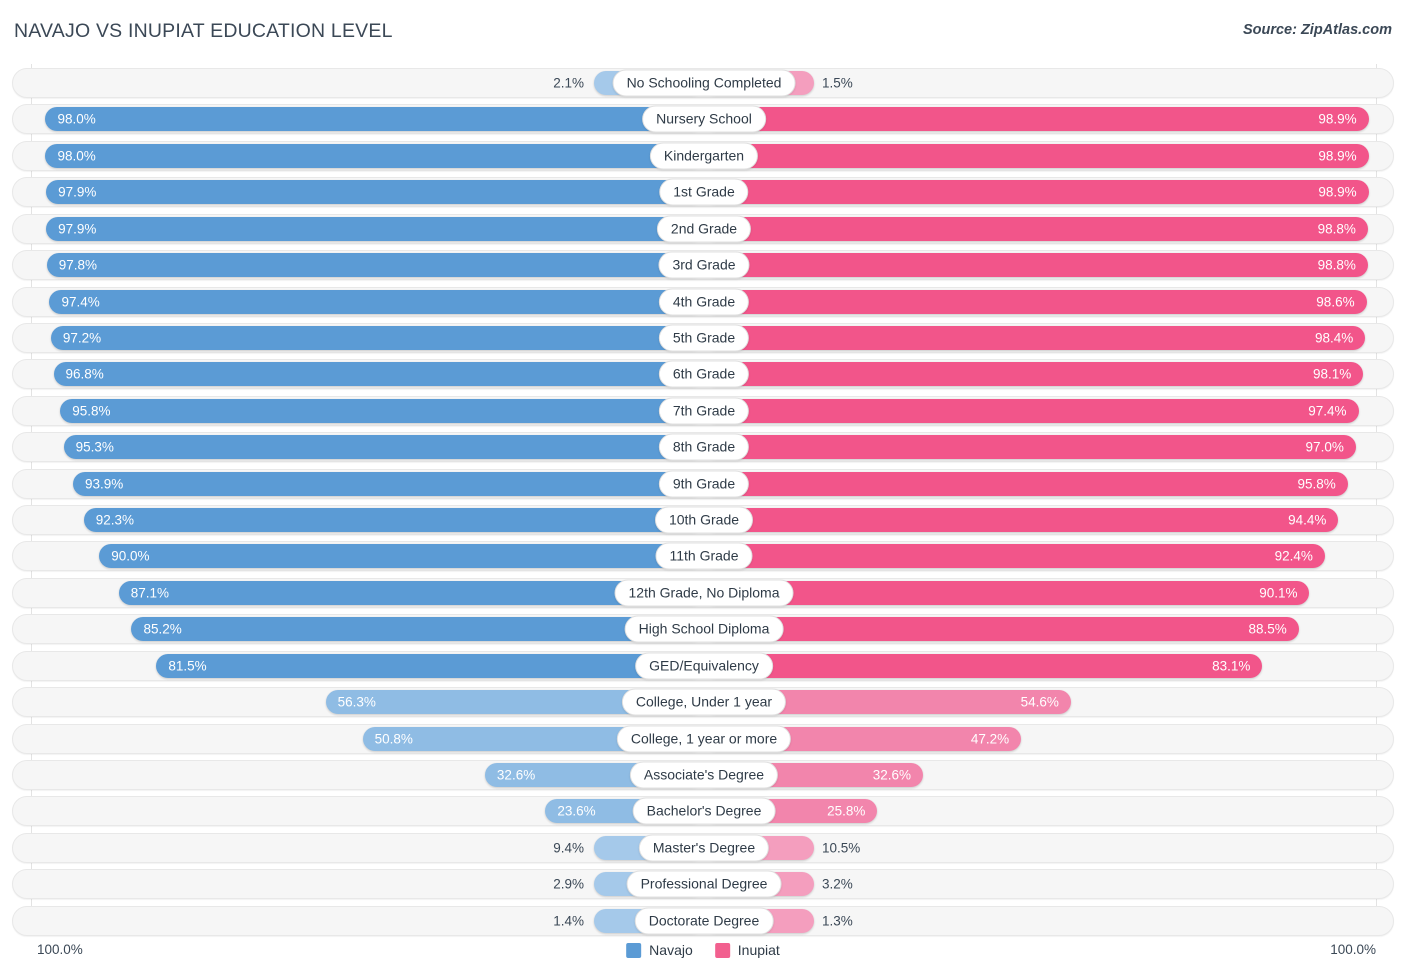 This screenshot has height=975, width=1406. Describe the element at coordinates (837, 884) in the screenshot. I see `bar-value-inupiat: 3.2%` at that location.